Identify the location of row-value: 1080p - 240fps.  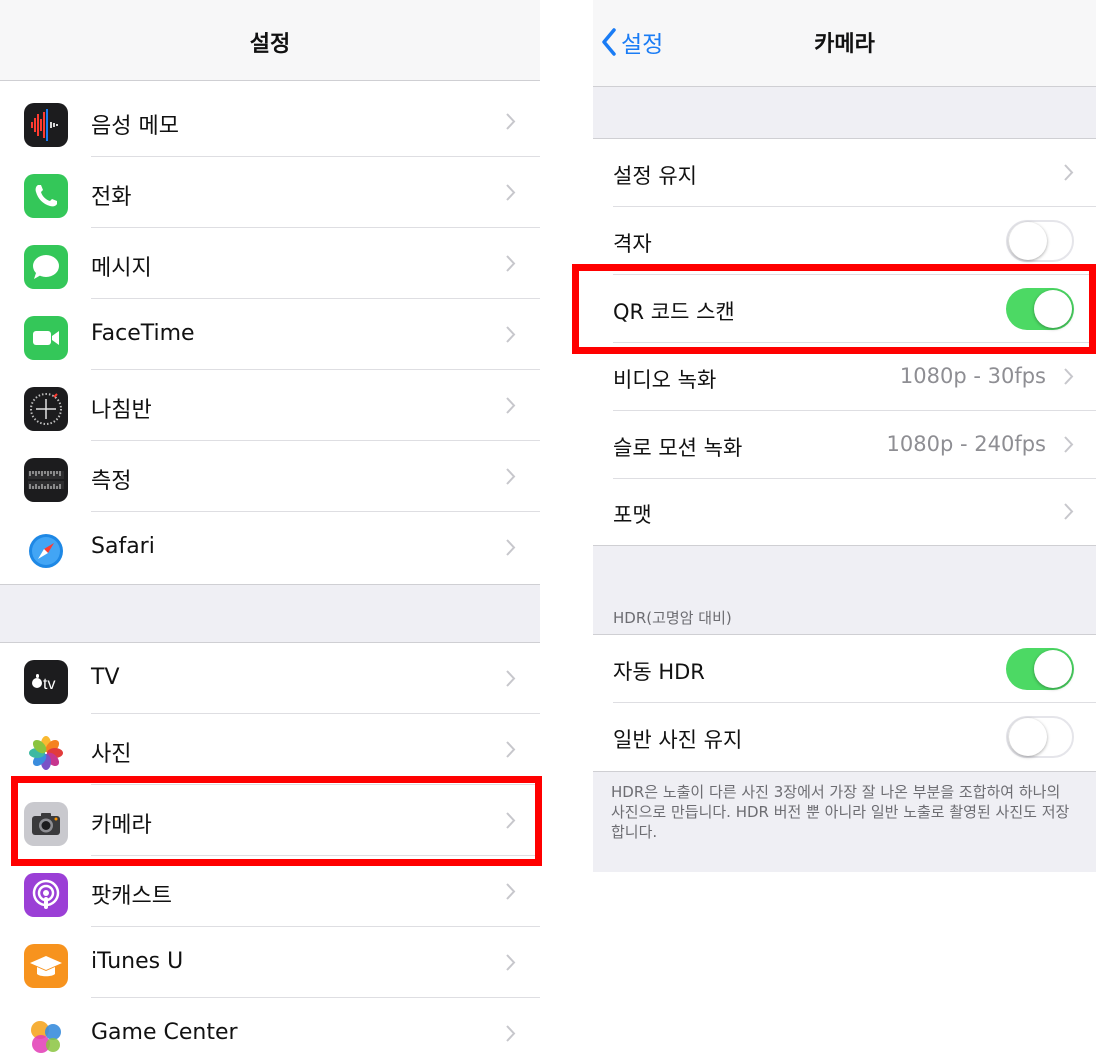
(966, 444).